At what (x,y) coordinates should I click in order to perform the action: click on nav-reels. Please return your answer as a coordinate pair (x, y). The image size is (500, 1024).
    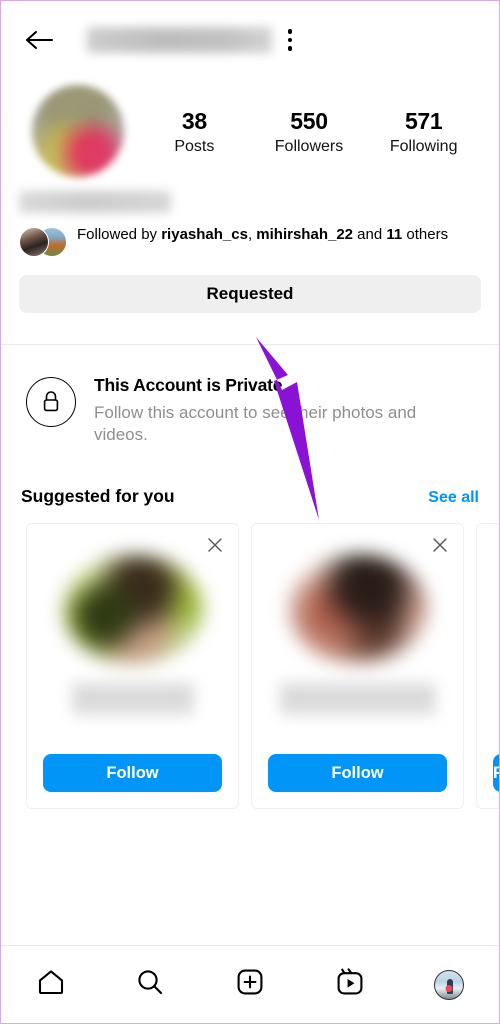
    Looking at the image, I should click on (350, 984).